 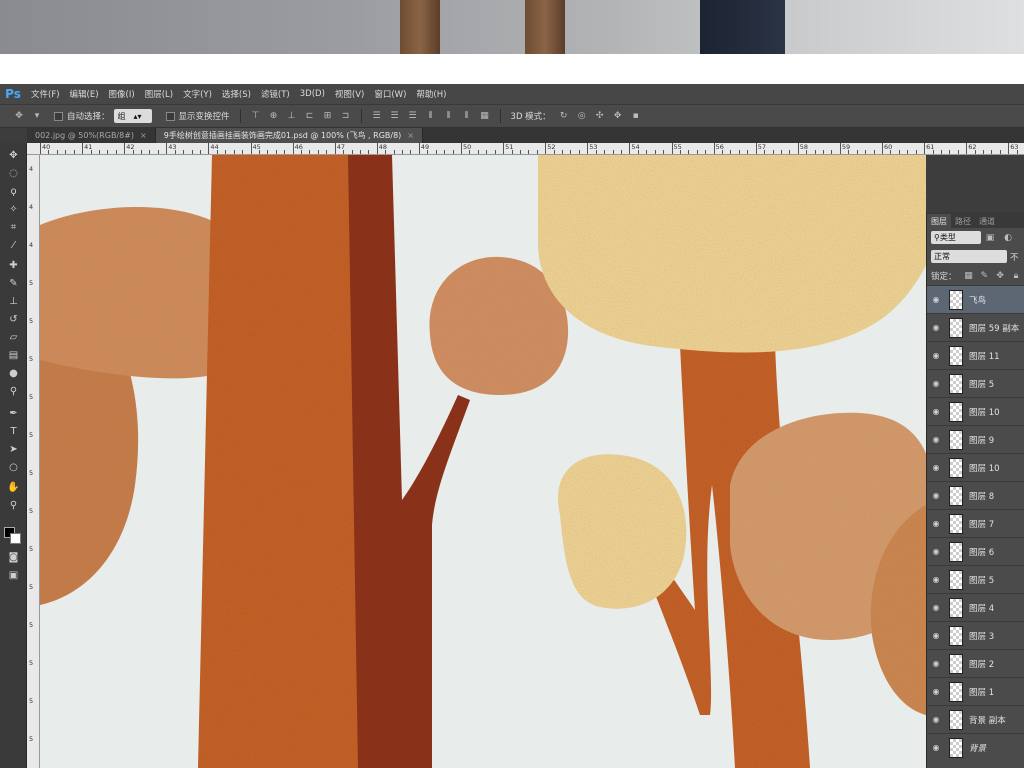 What do you see at coordinates (975, 355) in the screenshot?
I see `layer-row: ◉ 图层 11` at bounding box center [975, 355].